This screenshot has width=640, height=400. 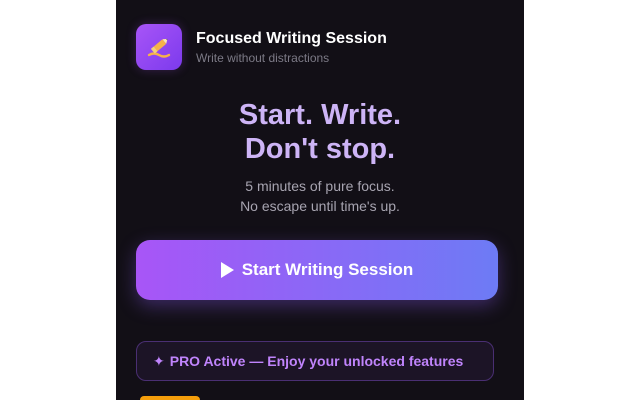 I want to click on tagline-line-2: No escape until time's up., so click(x=320, y=206).